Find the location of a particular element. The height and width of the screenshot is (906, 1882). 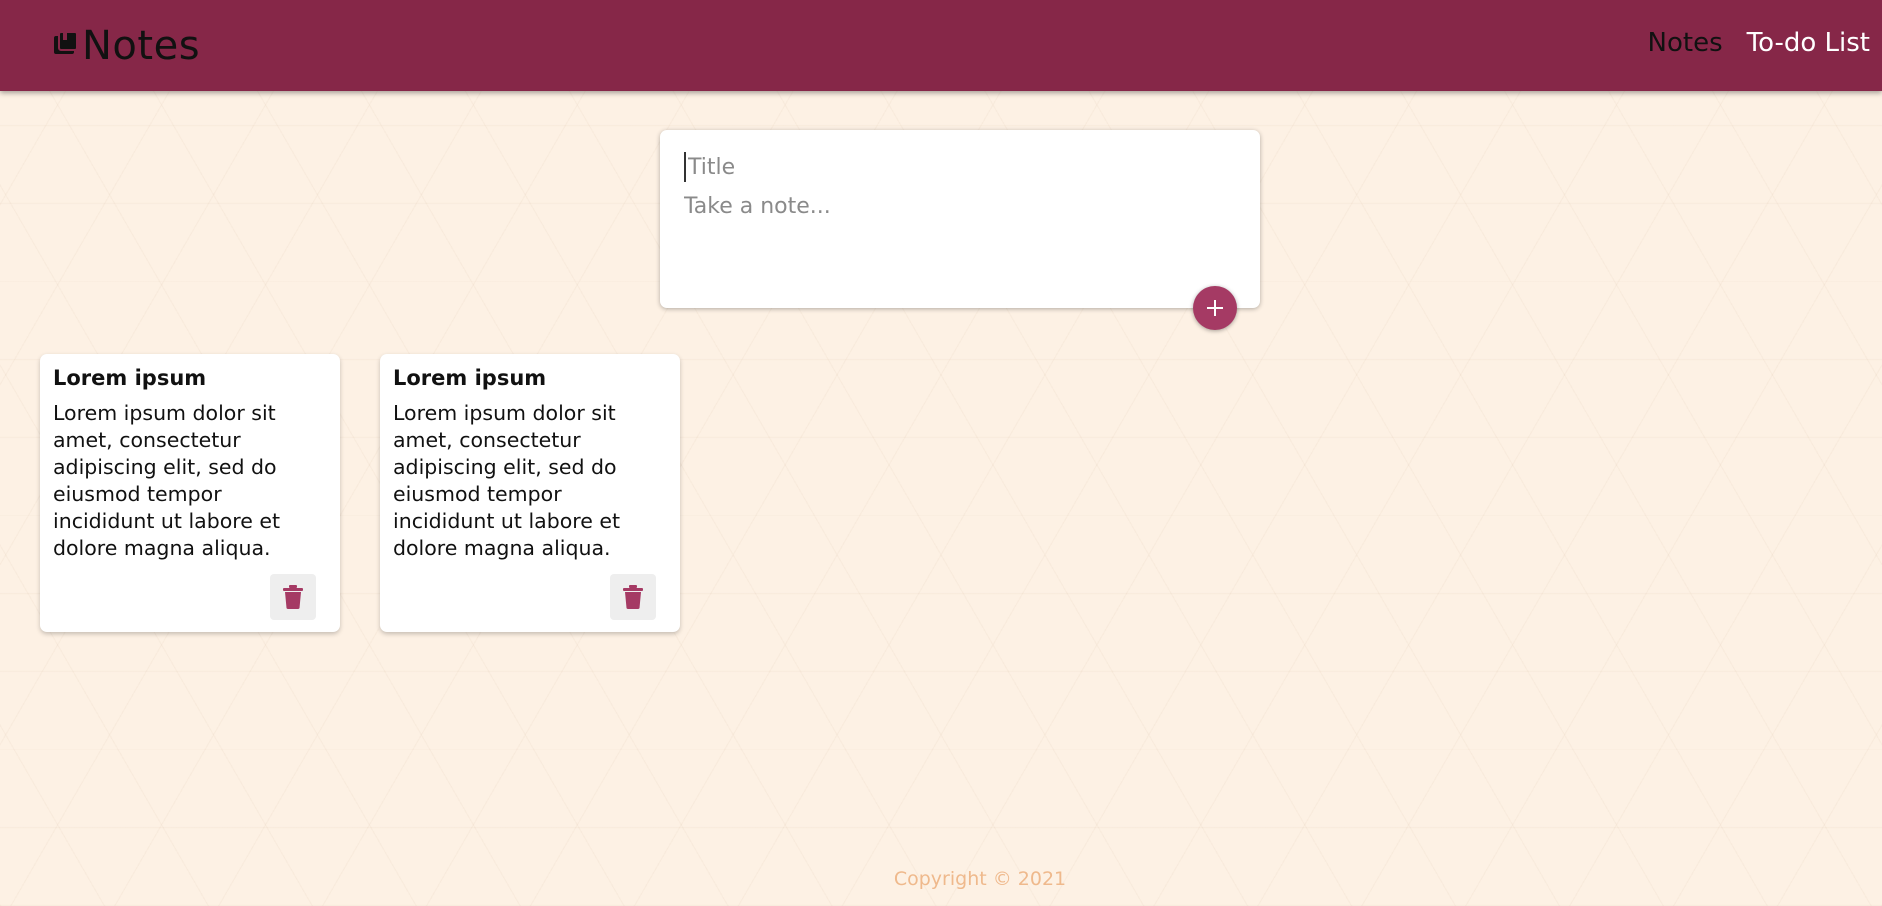

notebook-icon is located at coordinates (66, 42).